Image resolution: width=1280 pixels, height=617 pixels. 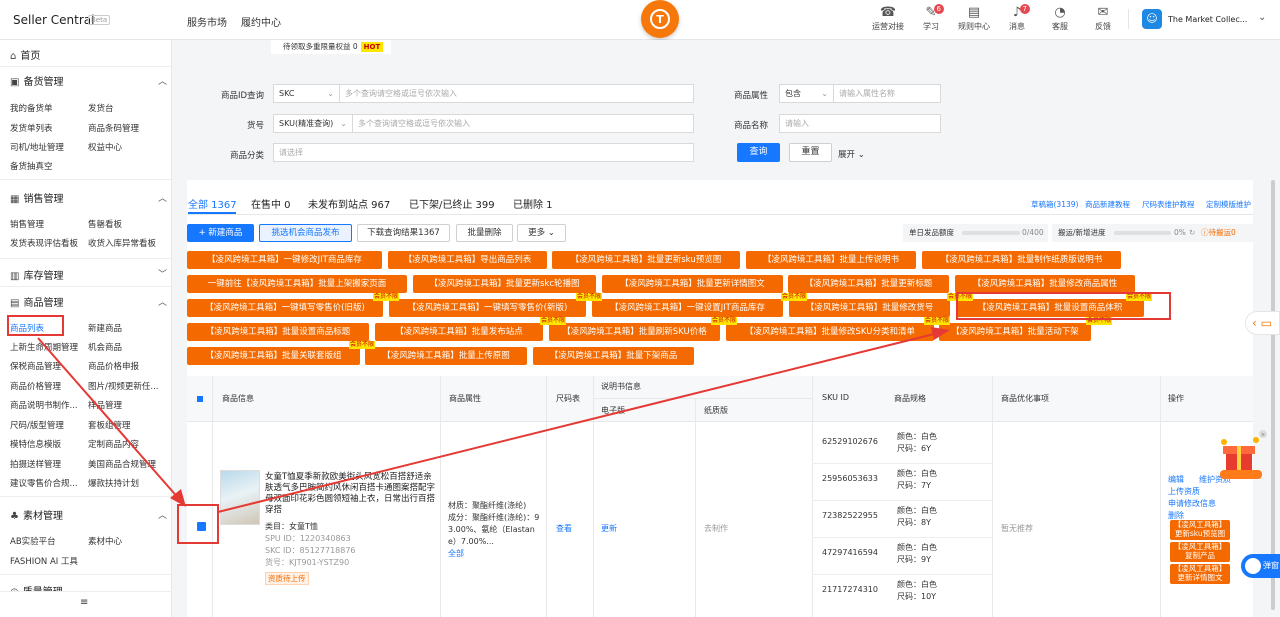 What do you see at coordinates (25, 54) in the screenshot?
I see `sidebar-item-home: ⌂ 首页` at bounding box center [25, 54].